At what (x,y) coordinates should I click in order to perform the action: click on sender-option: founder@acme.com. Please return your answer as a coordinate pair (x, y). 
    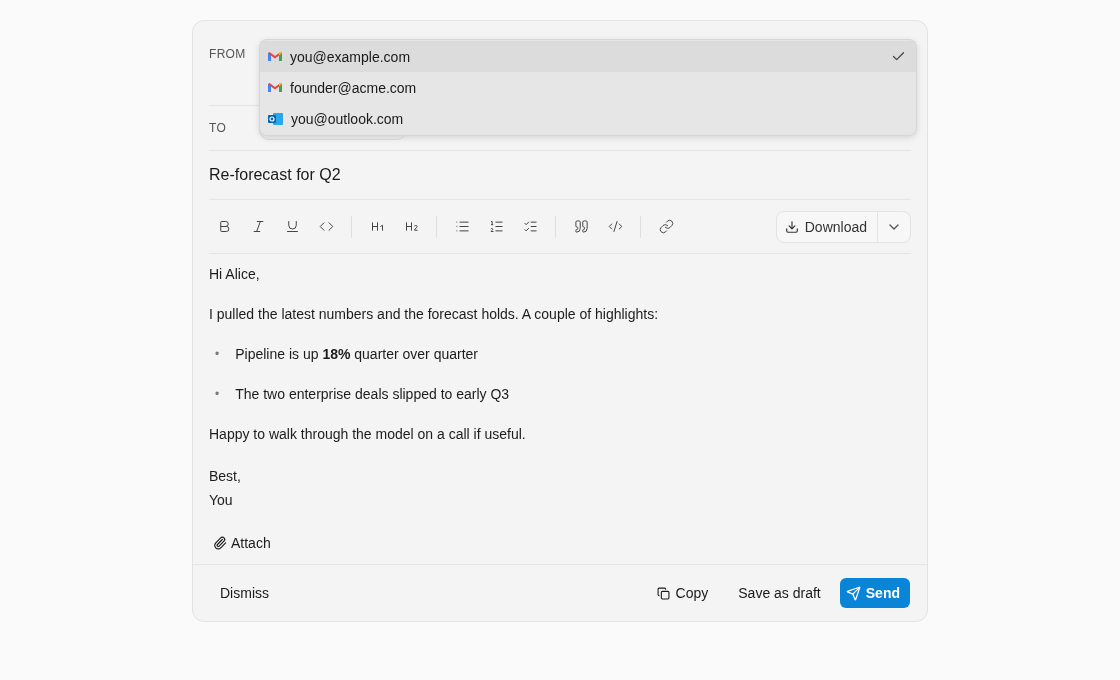
    Looking at the image, I should click on (588, 87).